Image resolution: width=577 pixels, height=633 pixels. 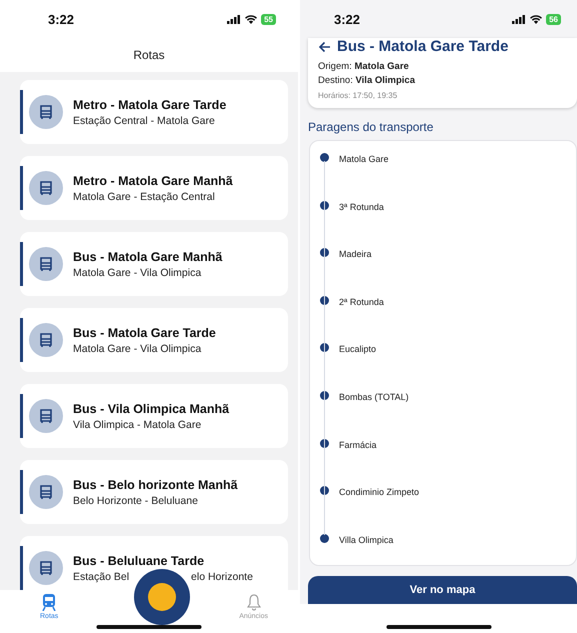 What do you see at coordinates (442, 590) in the screenshot?
I see `map-button: Ver no mapa` at bounding box center [442, 590].